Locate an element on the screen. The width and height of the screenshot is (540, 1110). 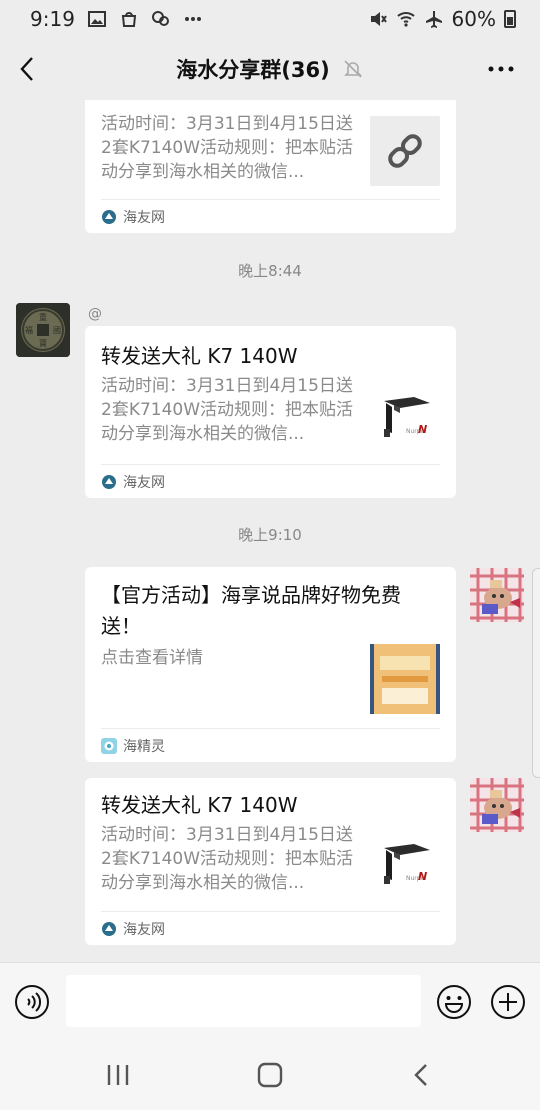
link-card-description: 点击查看详情 is located at coordinates (152, 658).